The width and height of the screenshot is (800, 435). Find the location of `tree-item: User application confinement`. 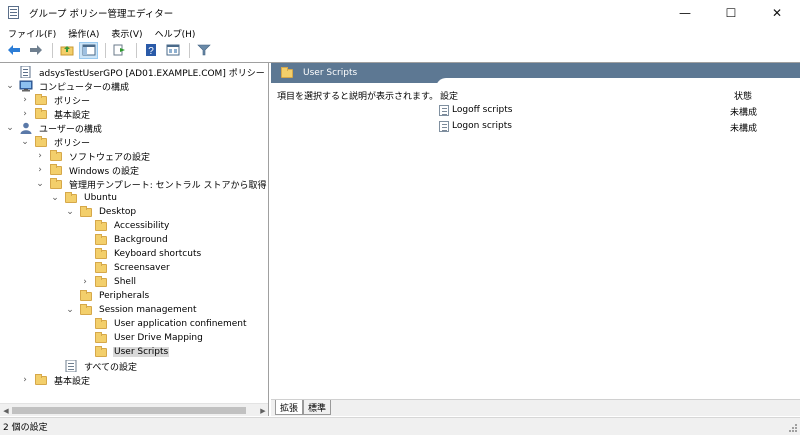

tree-item: User application confinement is located at coordinates (164, 324).